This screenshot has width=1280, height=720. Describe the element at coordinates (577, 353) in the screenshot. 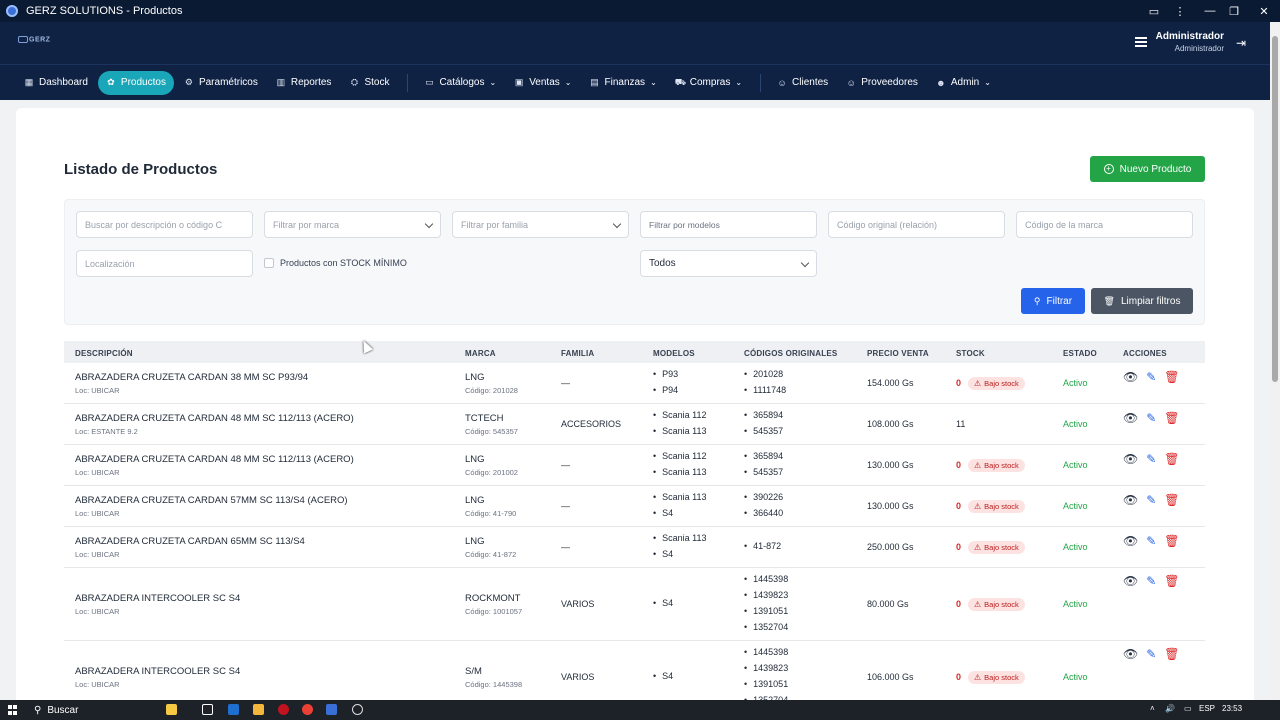

I see `col-familia: FAMILIA` at that location.